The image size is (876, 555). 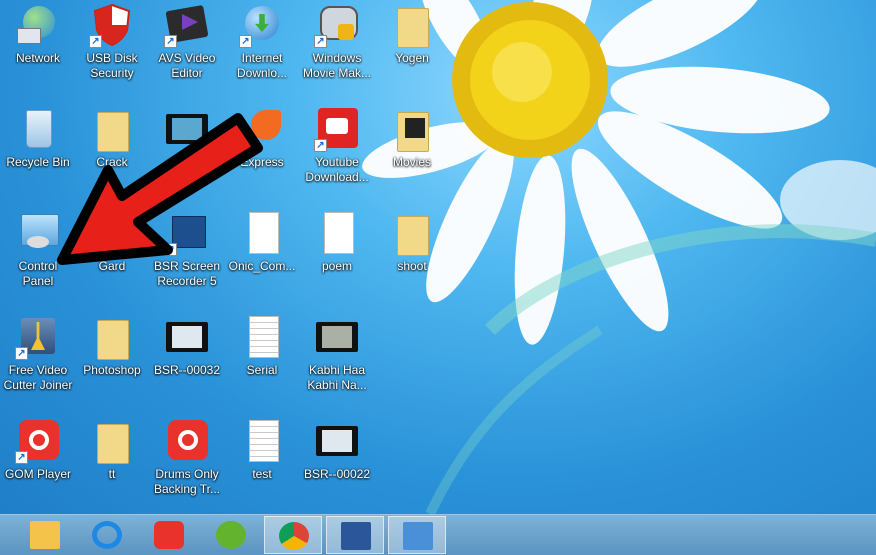 What do you see at coordinates (187, 370) in the screenshot?
I see `desktop-icon-label: BSR--00032` at bounding box center [187, 370].